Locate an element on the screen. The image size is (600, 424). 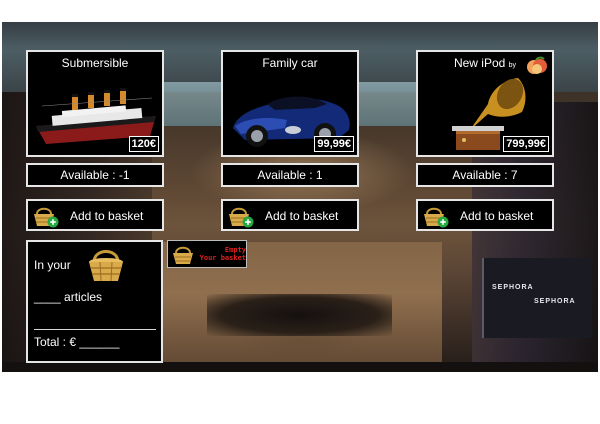
product-title-suffix: by is located at coordinates (512, 65).